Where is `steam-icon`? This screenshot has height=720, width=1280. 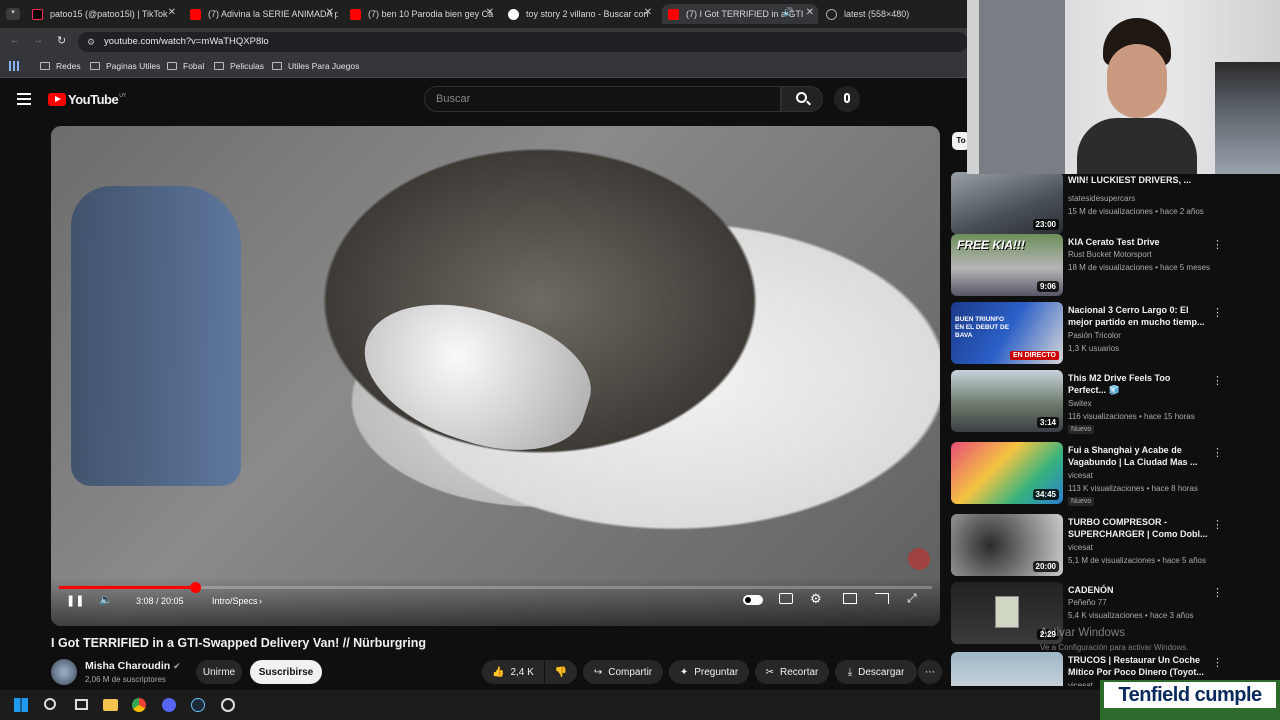 steam-icon is located at coordinates (198, 705).